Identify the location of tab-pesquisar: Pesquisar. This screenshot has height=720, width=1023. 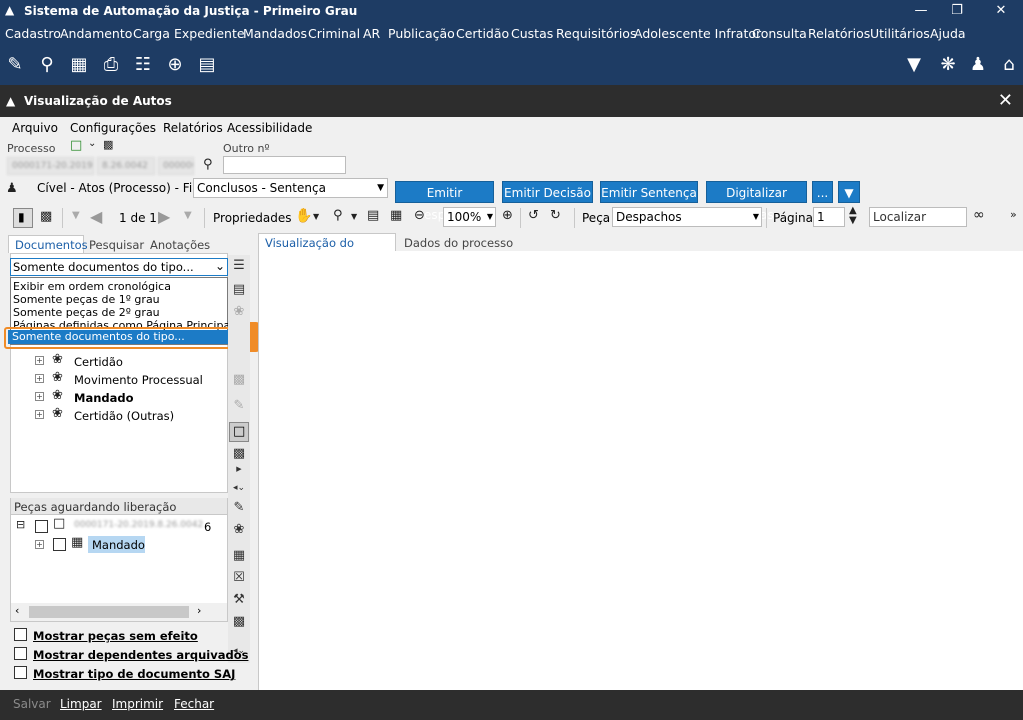
(116, 245).